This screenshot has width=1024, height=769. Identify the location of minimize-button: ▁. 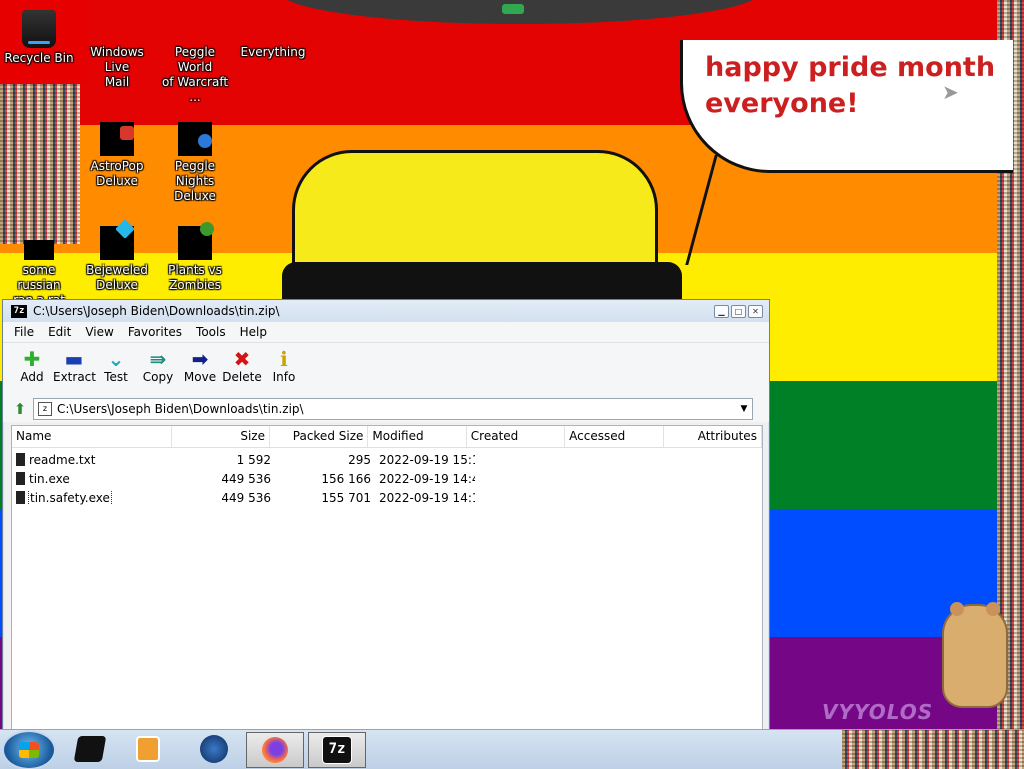
(721, 311).